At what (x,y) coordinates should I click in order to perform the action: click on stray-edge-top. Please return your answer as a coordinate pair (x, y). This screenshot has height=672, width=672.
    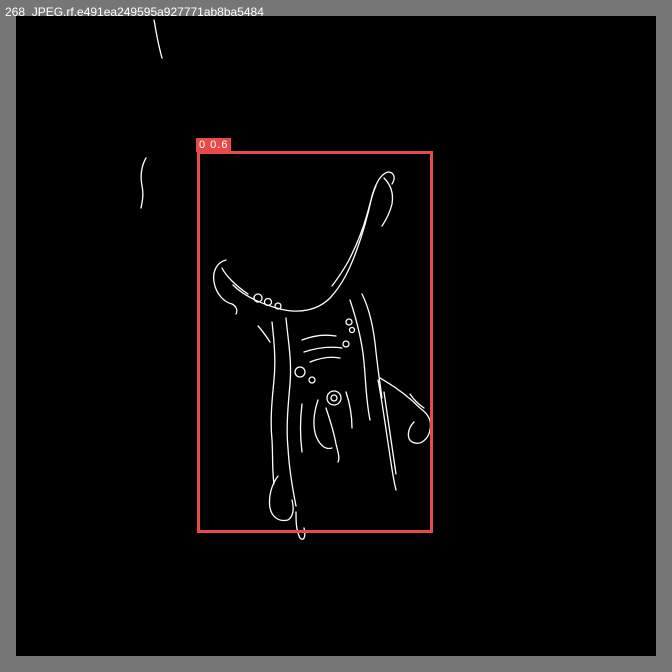
    Looking at the image, I should click on (158, 39).